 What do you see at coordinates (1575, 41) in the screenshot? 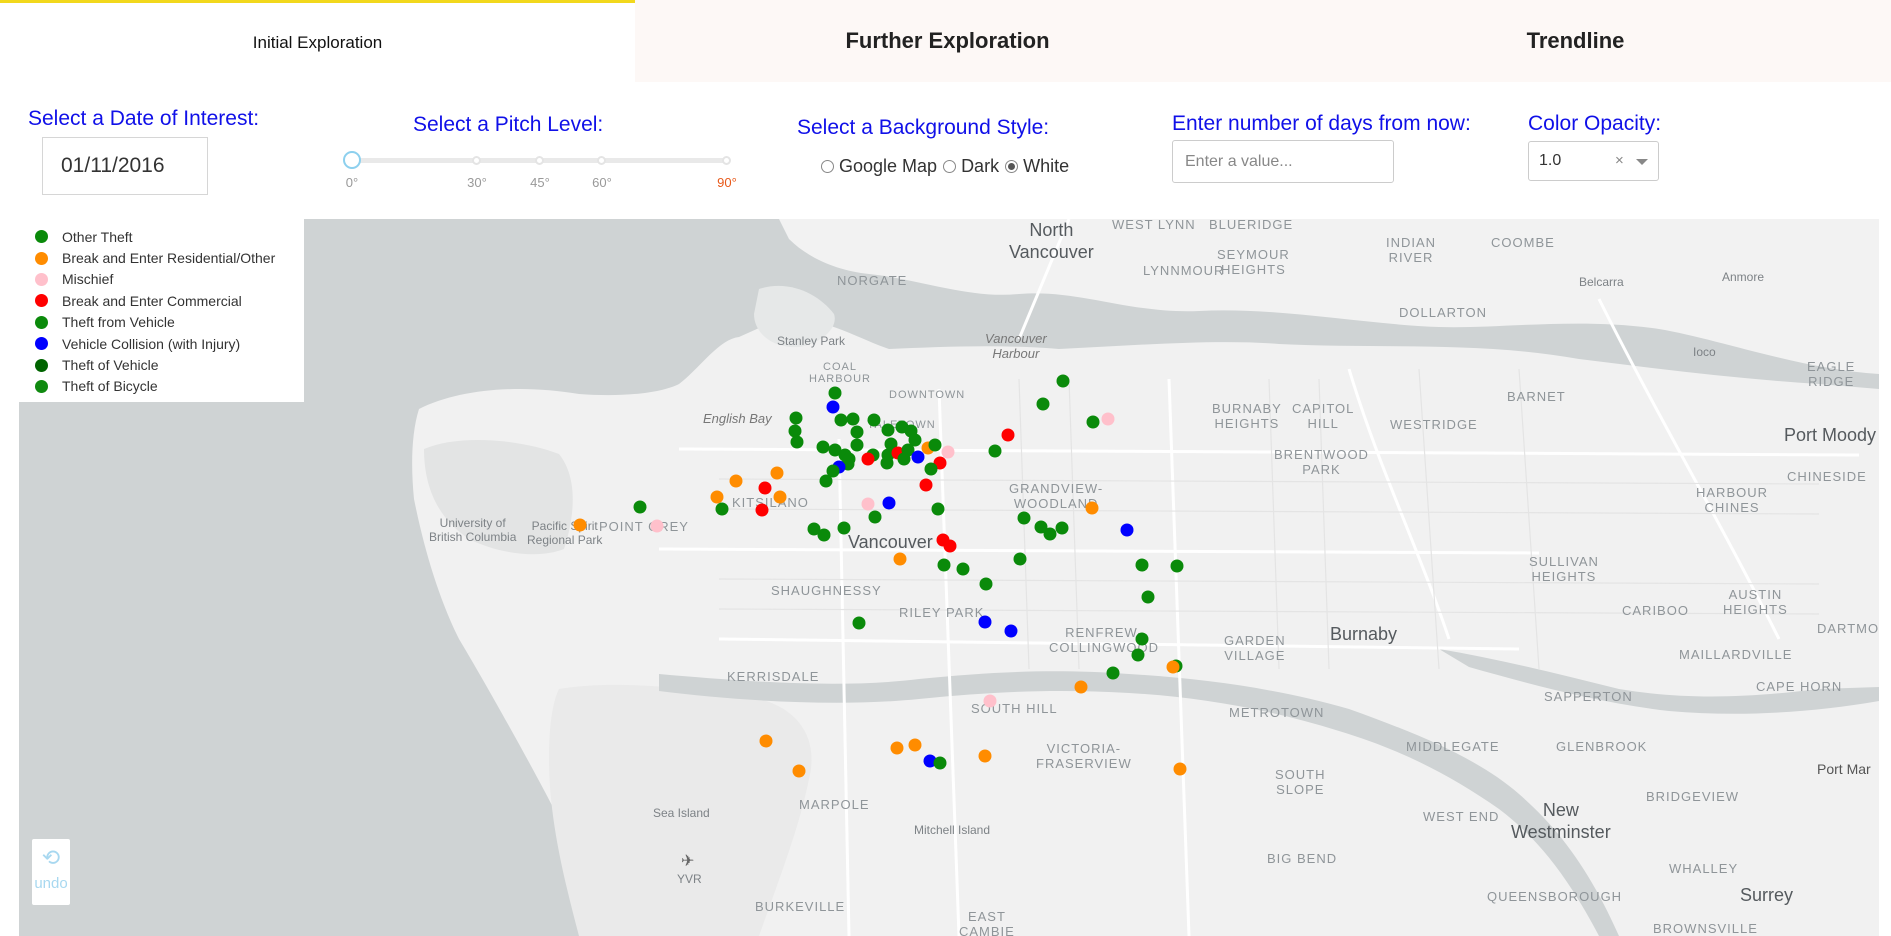
I see `tab-trendline: Trendline` at bounding box center [1575, 41].